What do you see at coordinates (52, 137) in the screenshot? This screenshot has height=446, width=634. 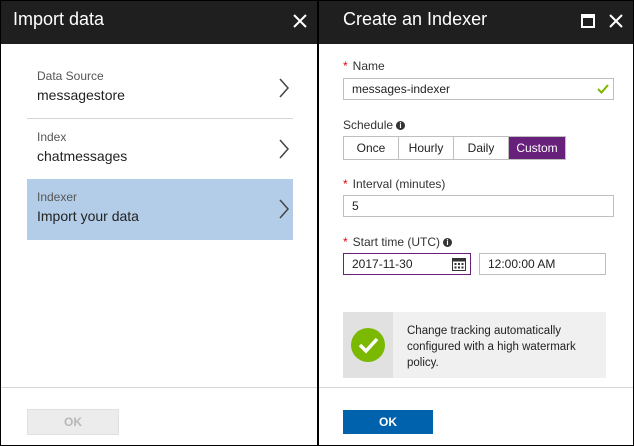 I see `nav-item-label: Index` at bounding box center [52, 137].